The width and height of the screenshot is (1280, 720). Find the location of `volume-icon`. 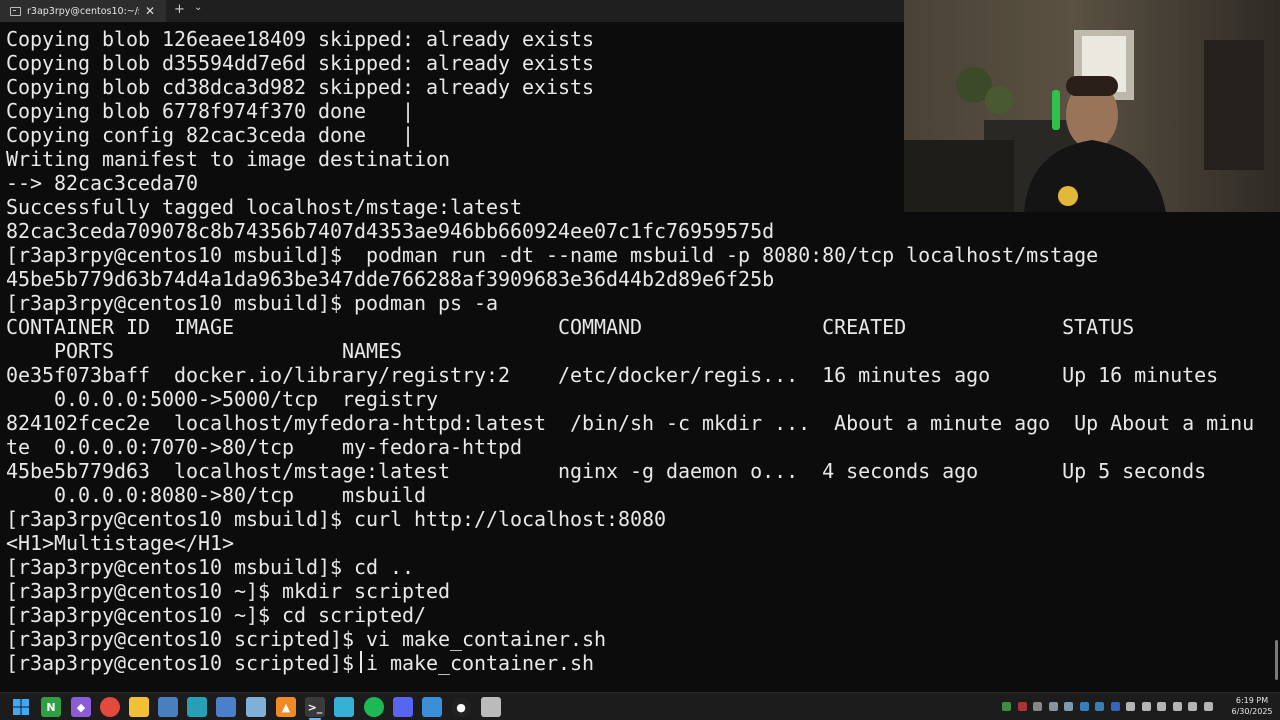

volume-icon is located at coordinates (1192, 706).